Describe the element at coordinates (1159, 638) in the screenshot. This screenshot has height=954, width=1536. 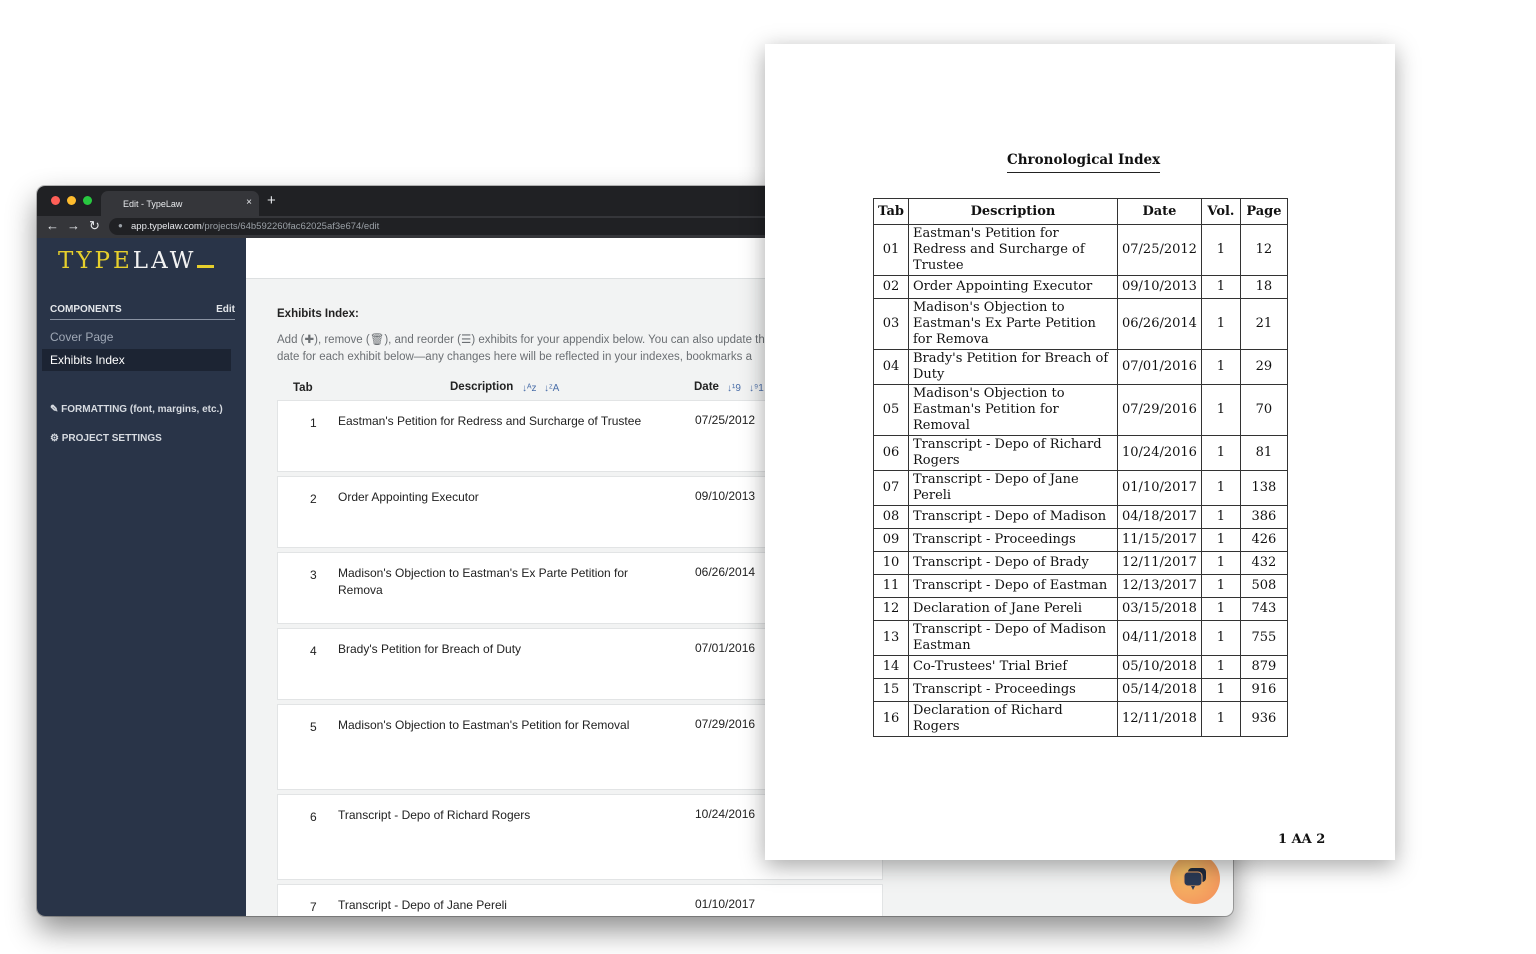
I see `cell-date: 04/11/2018` at that location.